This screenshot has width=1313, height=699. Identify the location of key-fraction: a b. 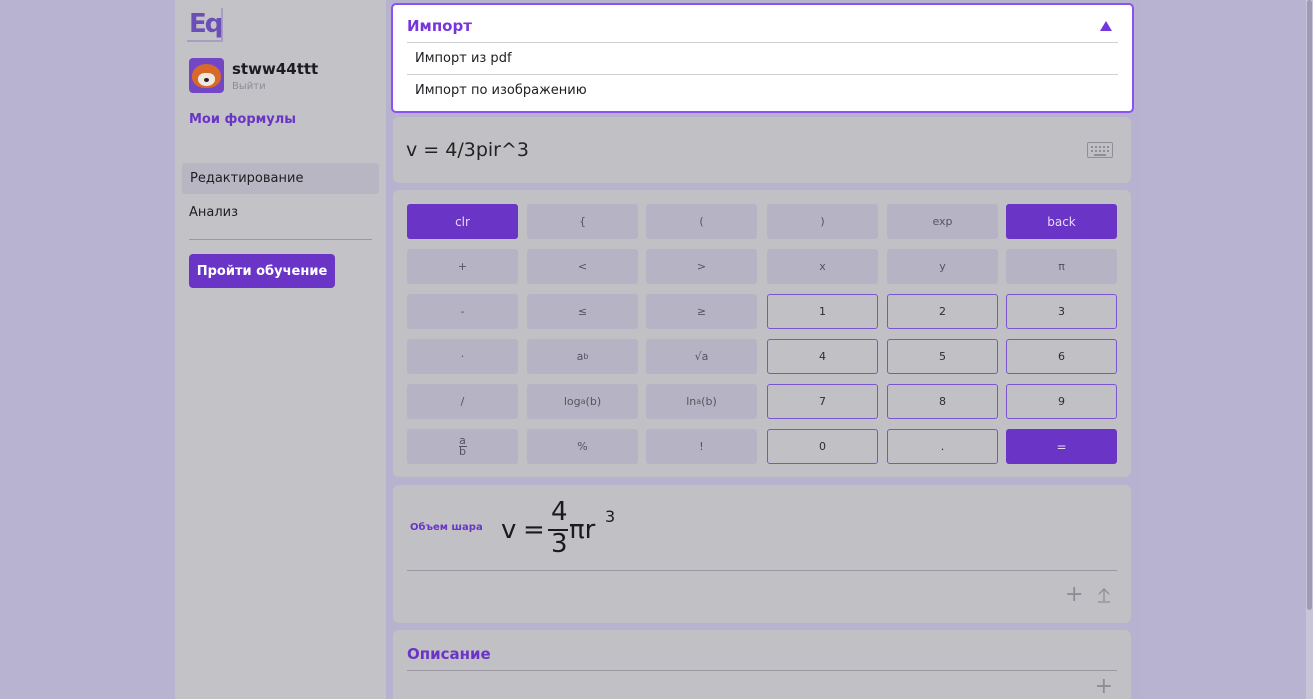
(462, 446).